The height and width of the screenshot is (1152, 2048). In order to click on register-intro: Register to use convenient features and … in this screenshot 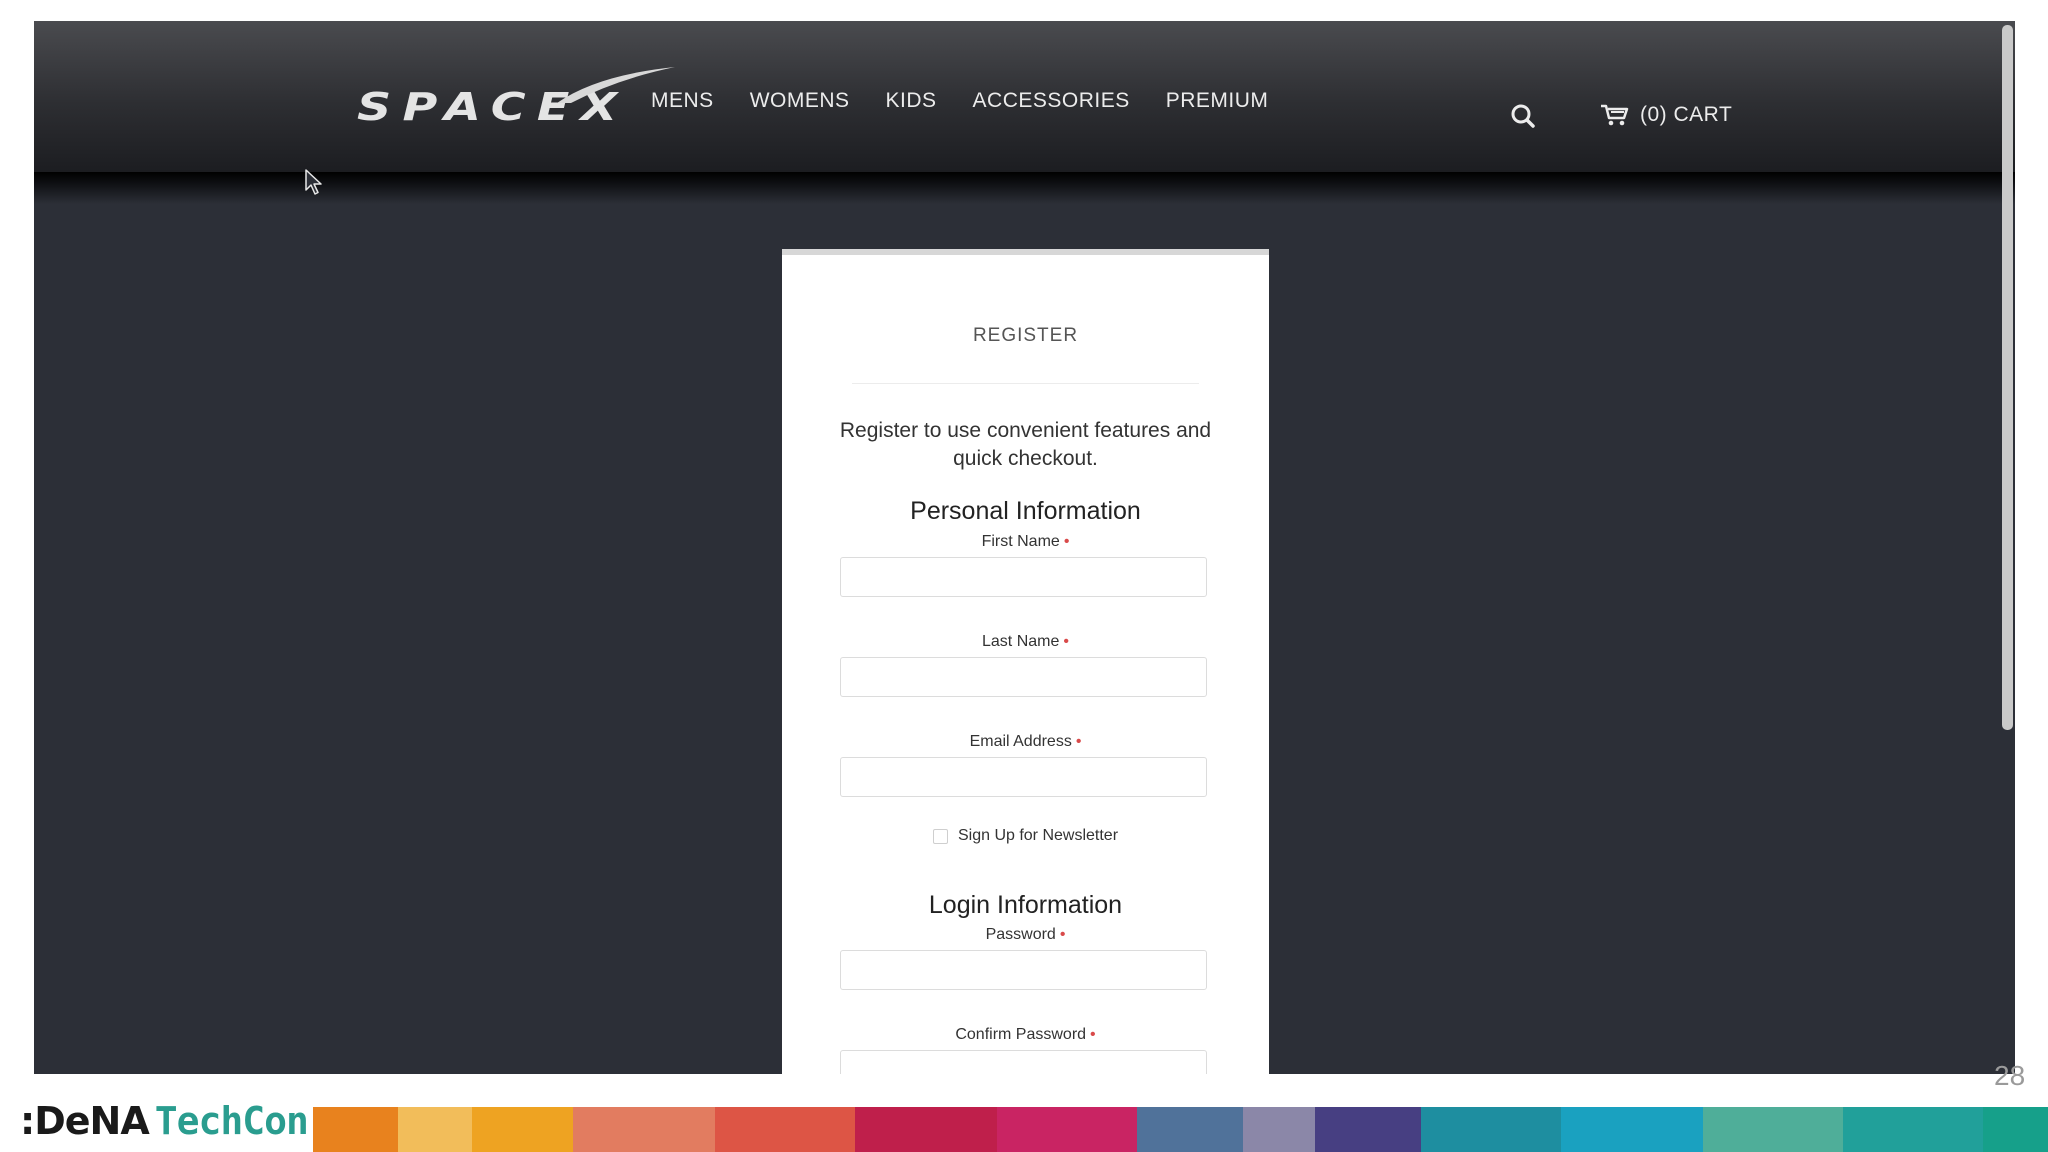, I will do `click(1025, 444)`.